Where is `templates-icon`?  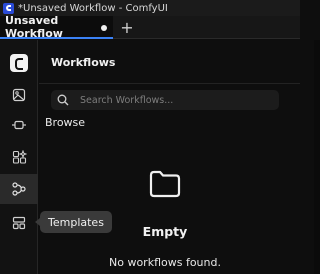 templates-icon is located at coordinates (19, 223).